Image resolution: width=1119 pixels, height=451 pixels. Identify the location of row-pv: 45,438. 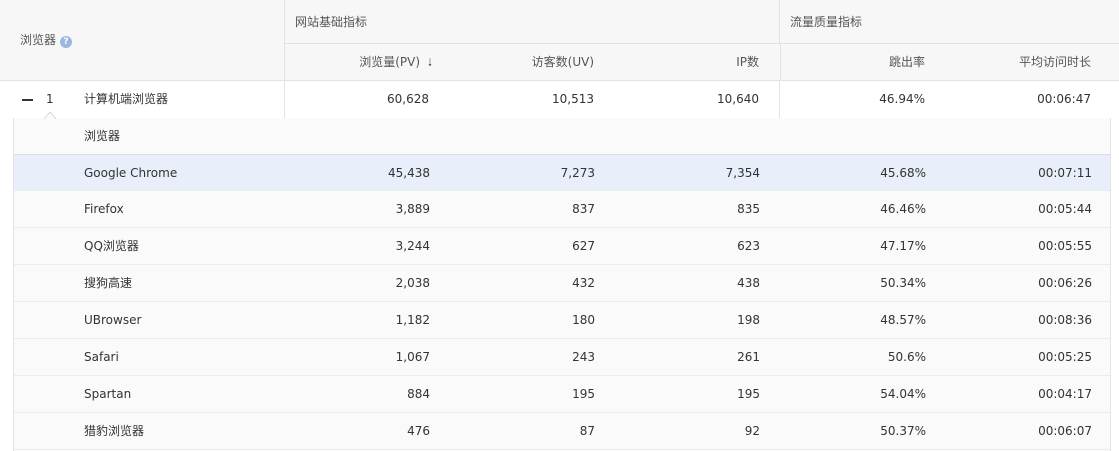
(409, 173).